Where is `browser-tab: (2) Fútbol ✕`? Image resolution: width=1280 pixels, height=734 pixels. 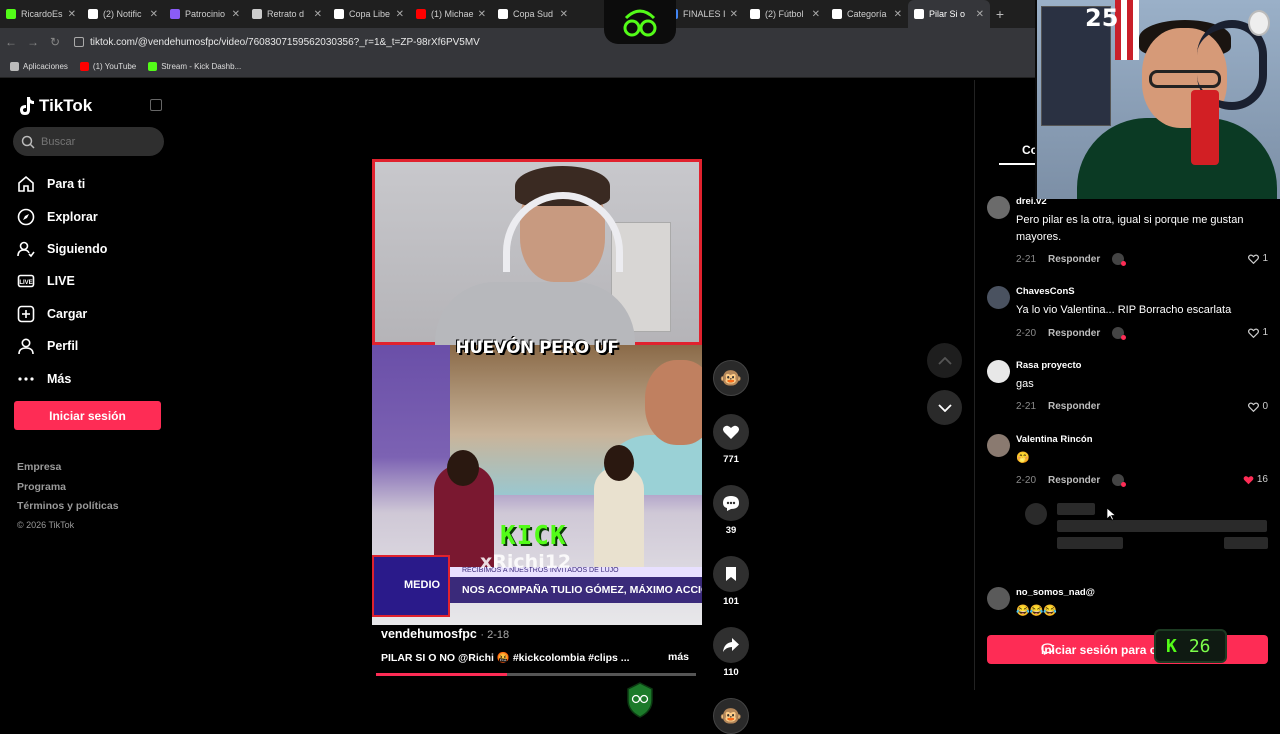
browser-tab: (2) Fútbol ✕ is located at coordinates (785, 14).